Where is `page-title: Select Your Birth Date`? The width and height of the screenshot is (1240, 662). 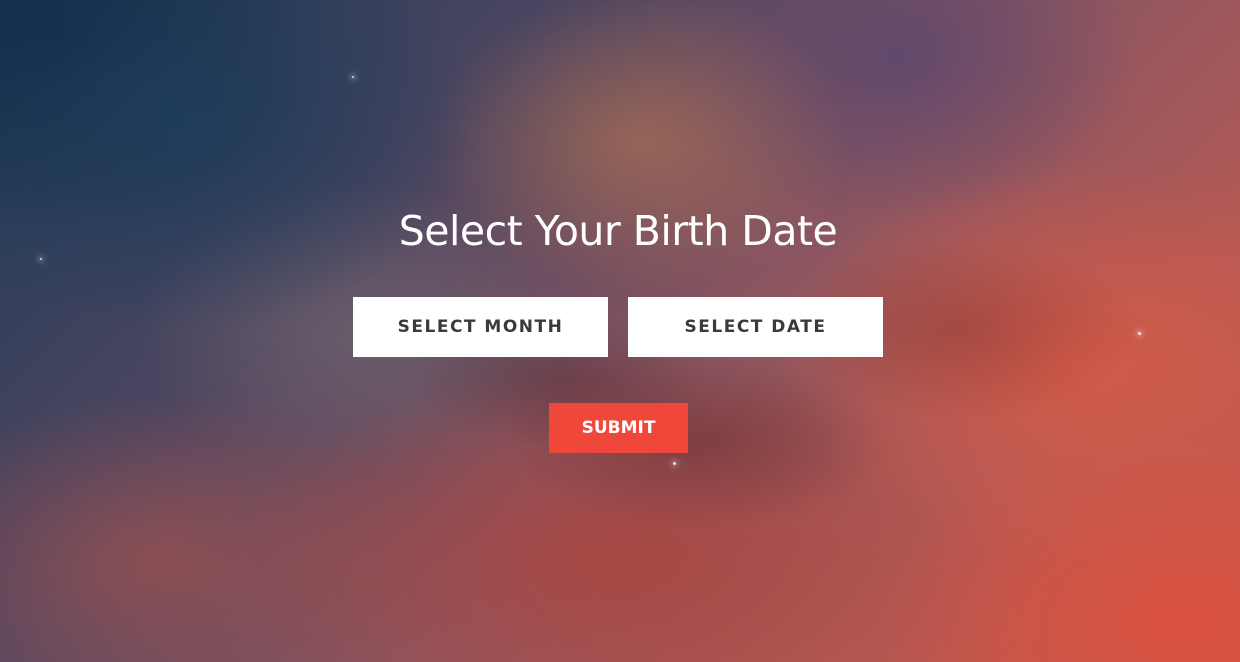 page-title: Select Your Birth Date is located at coordinates (618, 231).